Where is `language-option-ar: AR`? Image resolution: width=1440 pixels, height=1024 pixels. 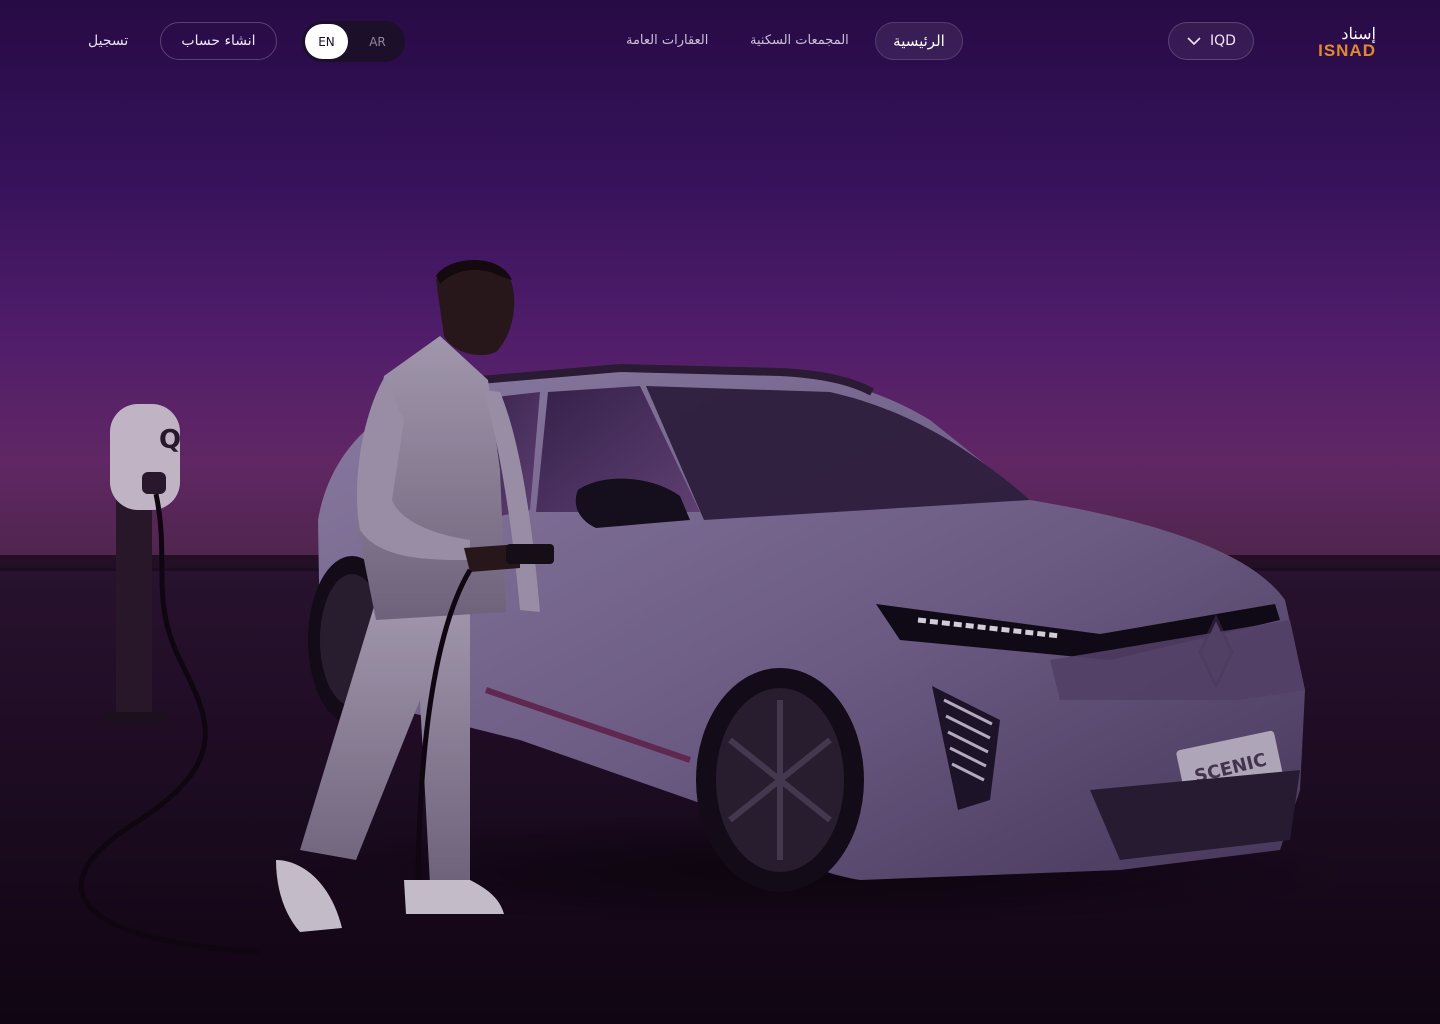 language-option-ar: AR is located at coordinates (377, 41).